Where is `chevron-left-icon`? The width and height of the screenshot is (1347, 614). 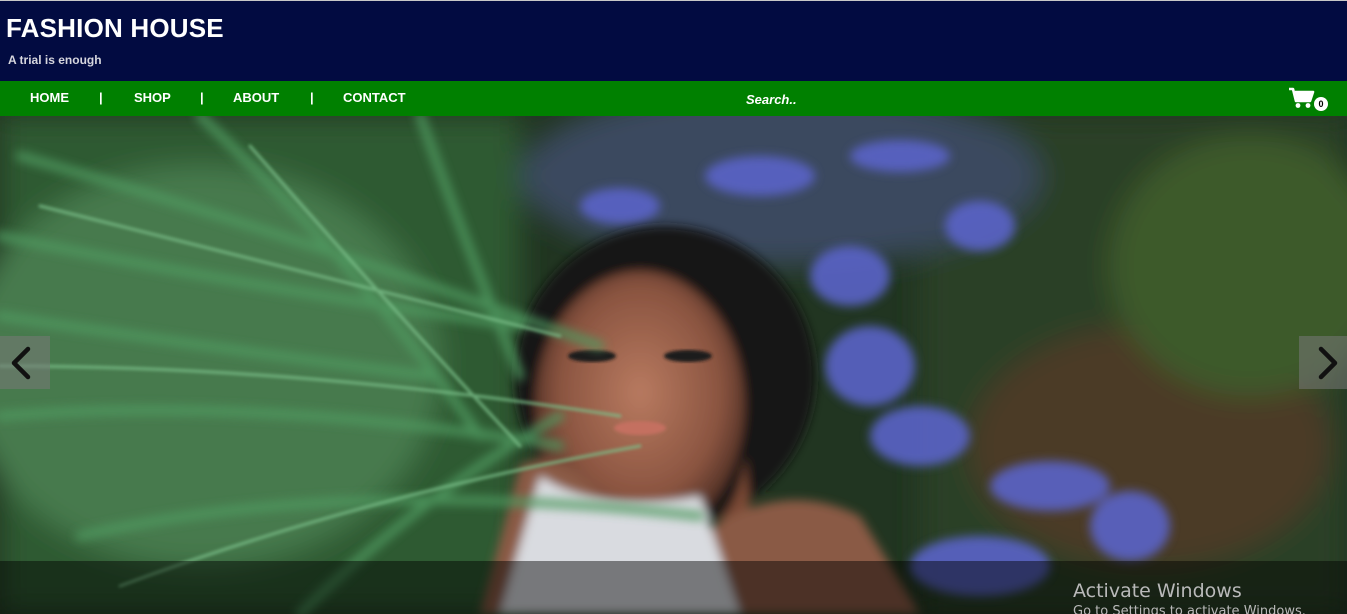 chevron-left-icon is located at coordinates (21, 363).